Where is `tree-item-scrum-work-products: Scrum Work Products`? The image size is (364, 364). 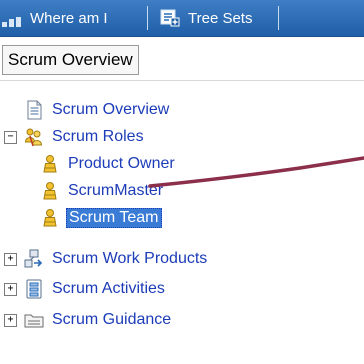
tree-item-scrum-work-products: Scrum Work Products is located at coordinates (116, 259).